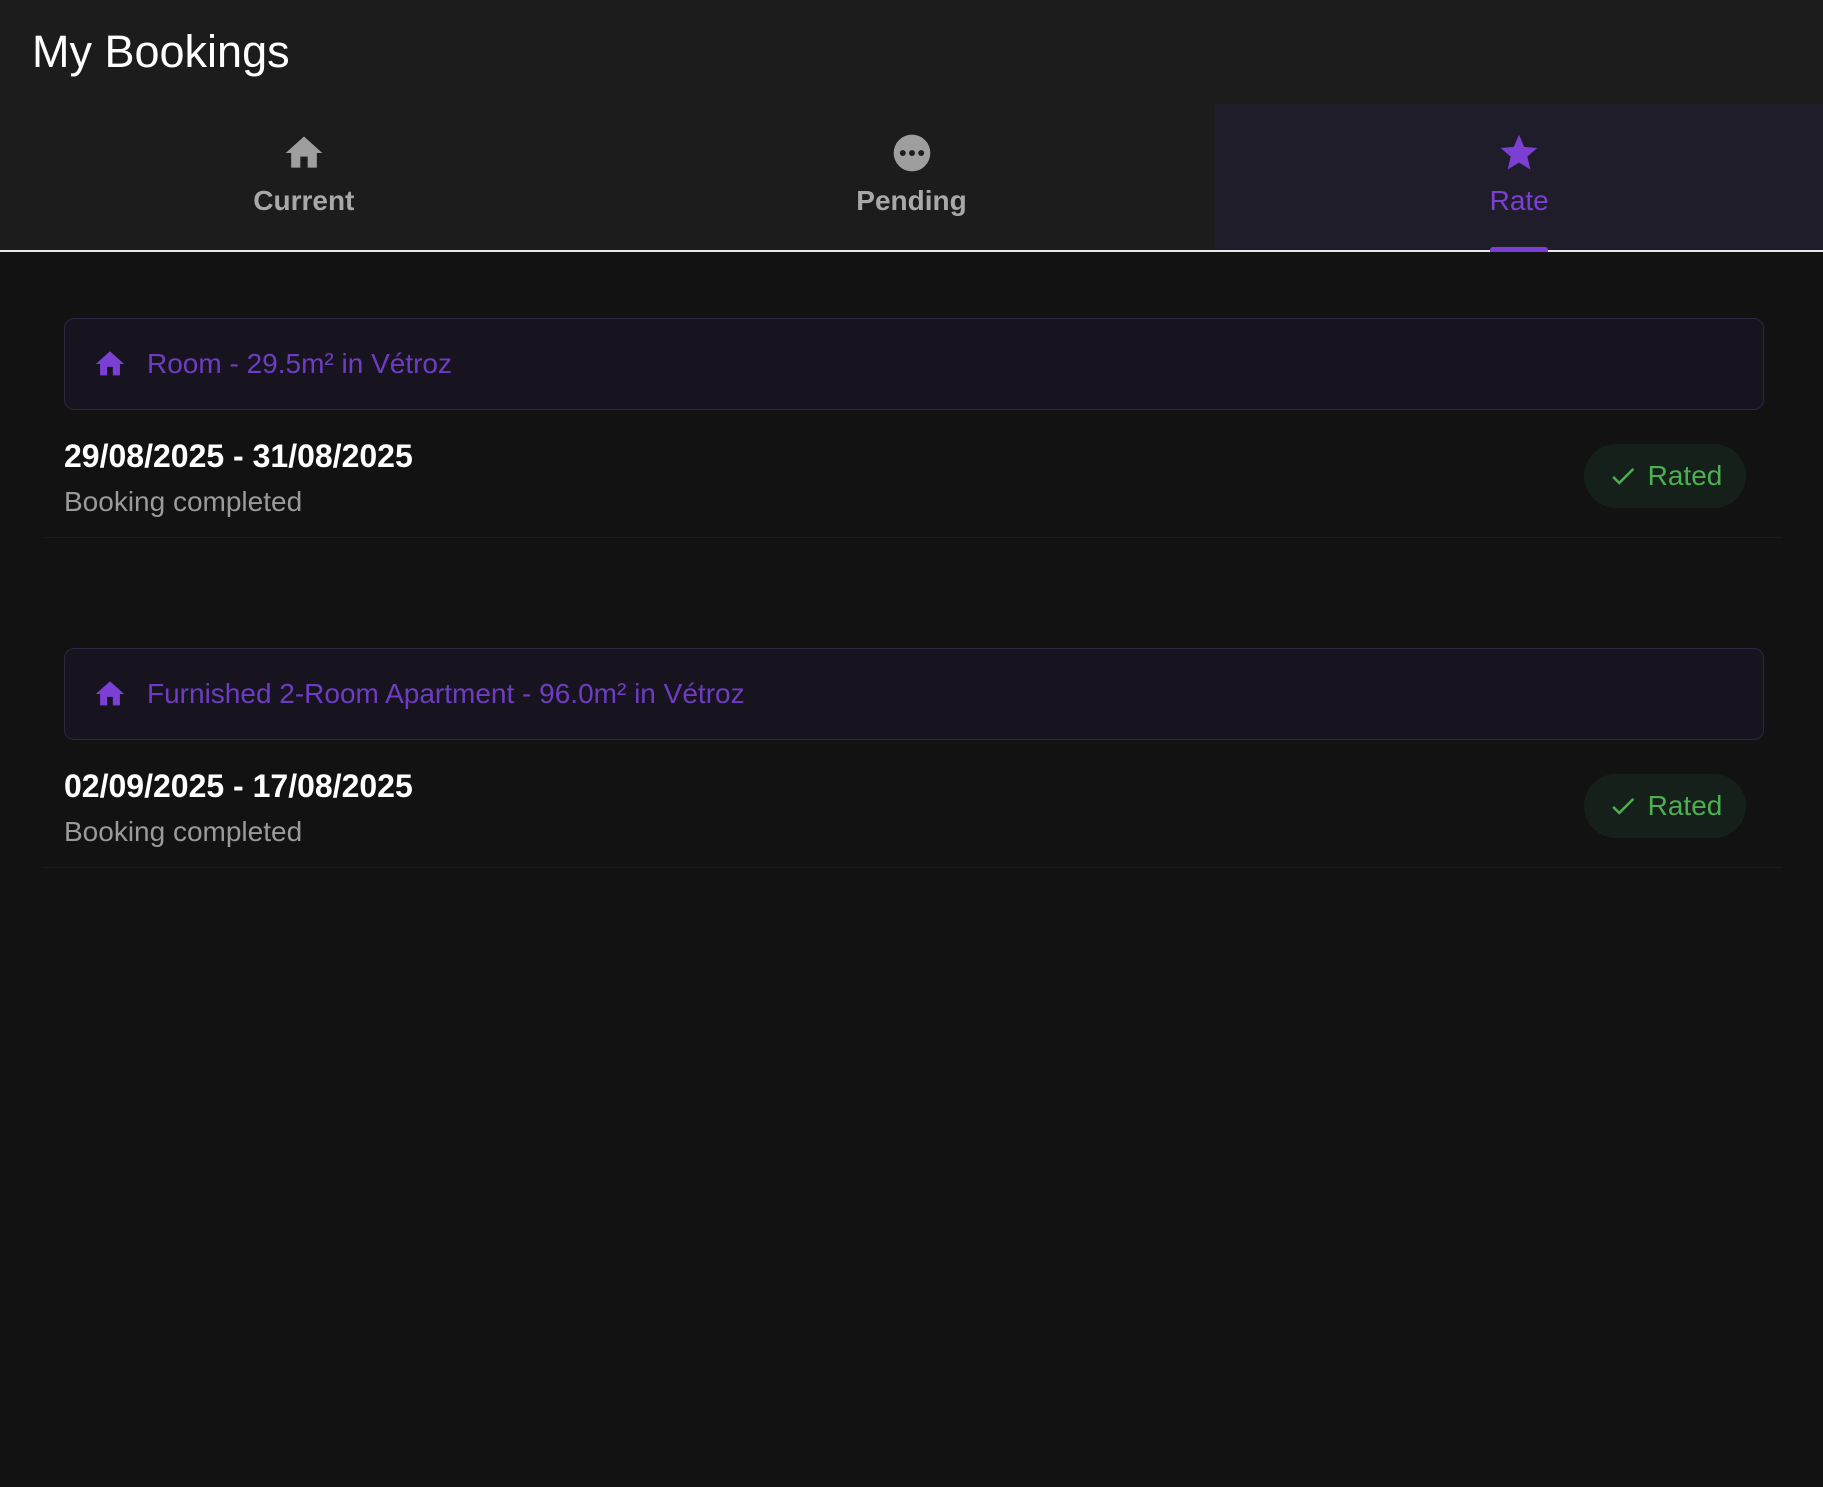  I want to click on active-tab-indicator, so click(1519, 249).